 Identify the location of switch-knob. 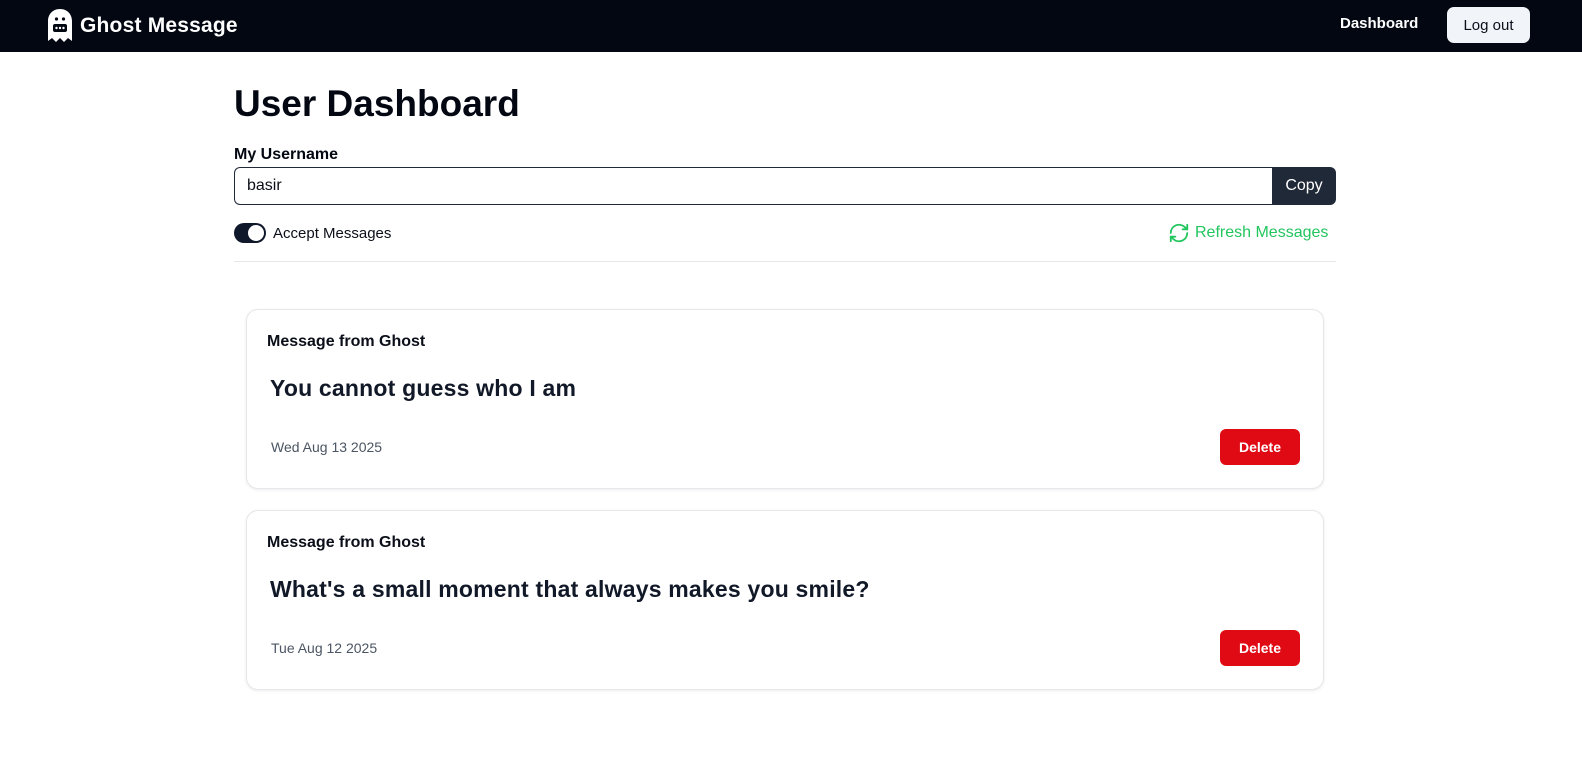
(256, 233).